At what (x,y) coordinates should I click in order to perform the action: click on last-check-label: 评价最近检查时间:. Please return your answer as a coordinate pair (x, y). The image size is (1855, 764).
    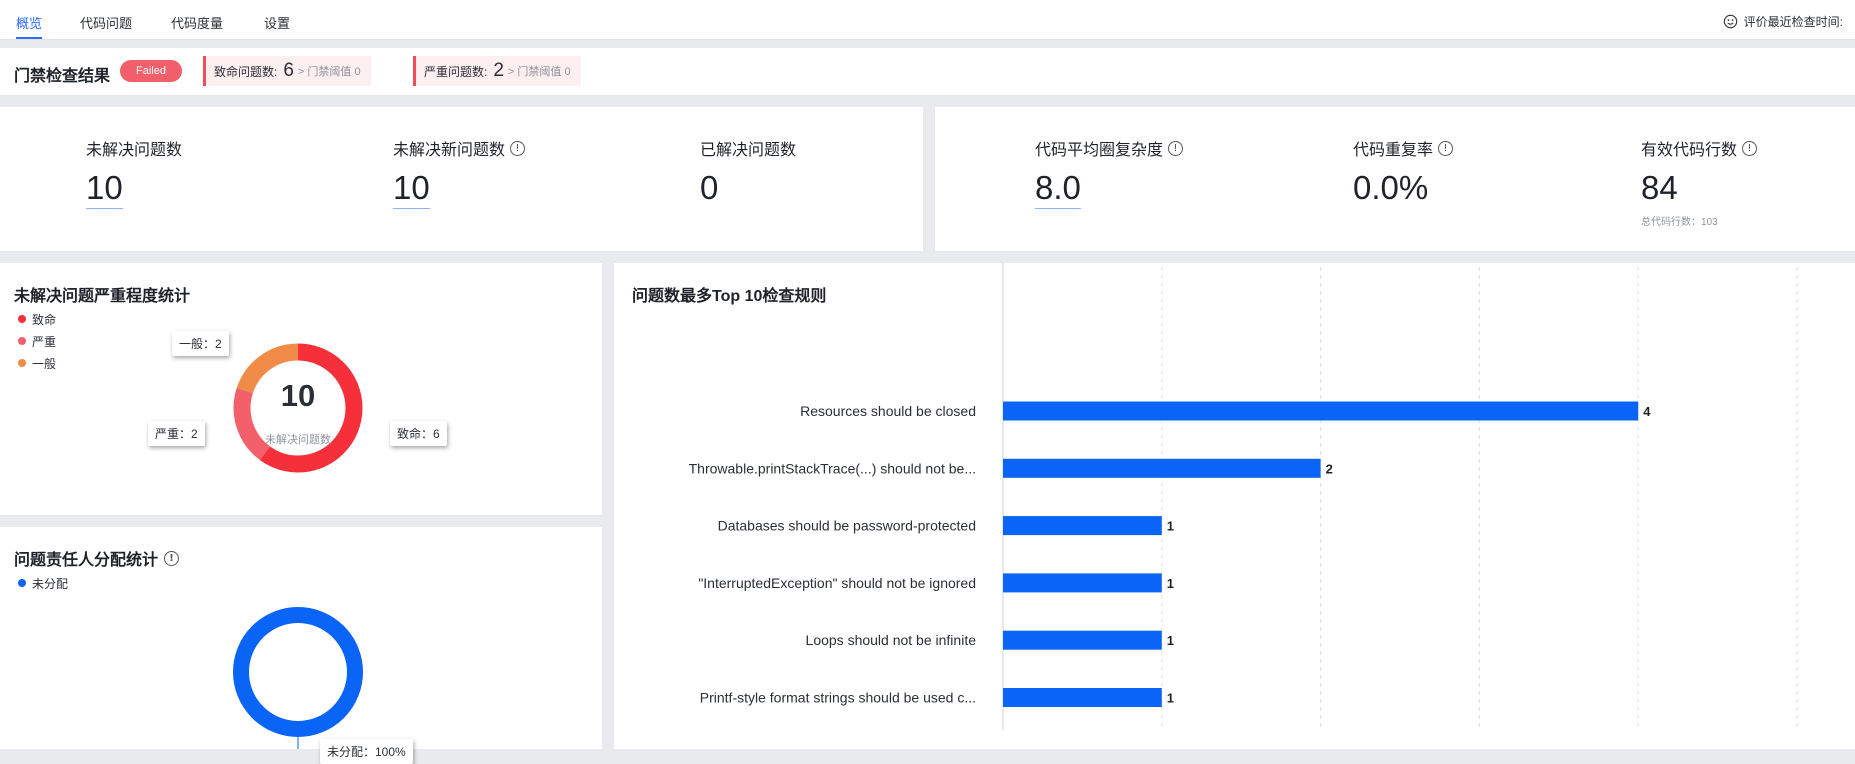
    Looking at the image, I should click on (1793, 22).